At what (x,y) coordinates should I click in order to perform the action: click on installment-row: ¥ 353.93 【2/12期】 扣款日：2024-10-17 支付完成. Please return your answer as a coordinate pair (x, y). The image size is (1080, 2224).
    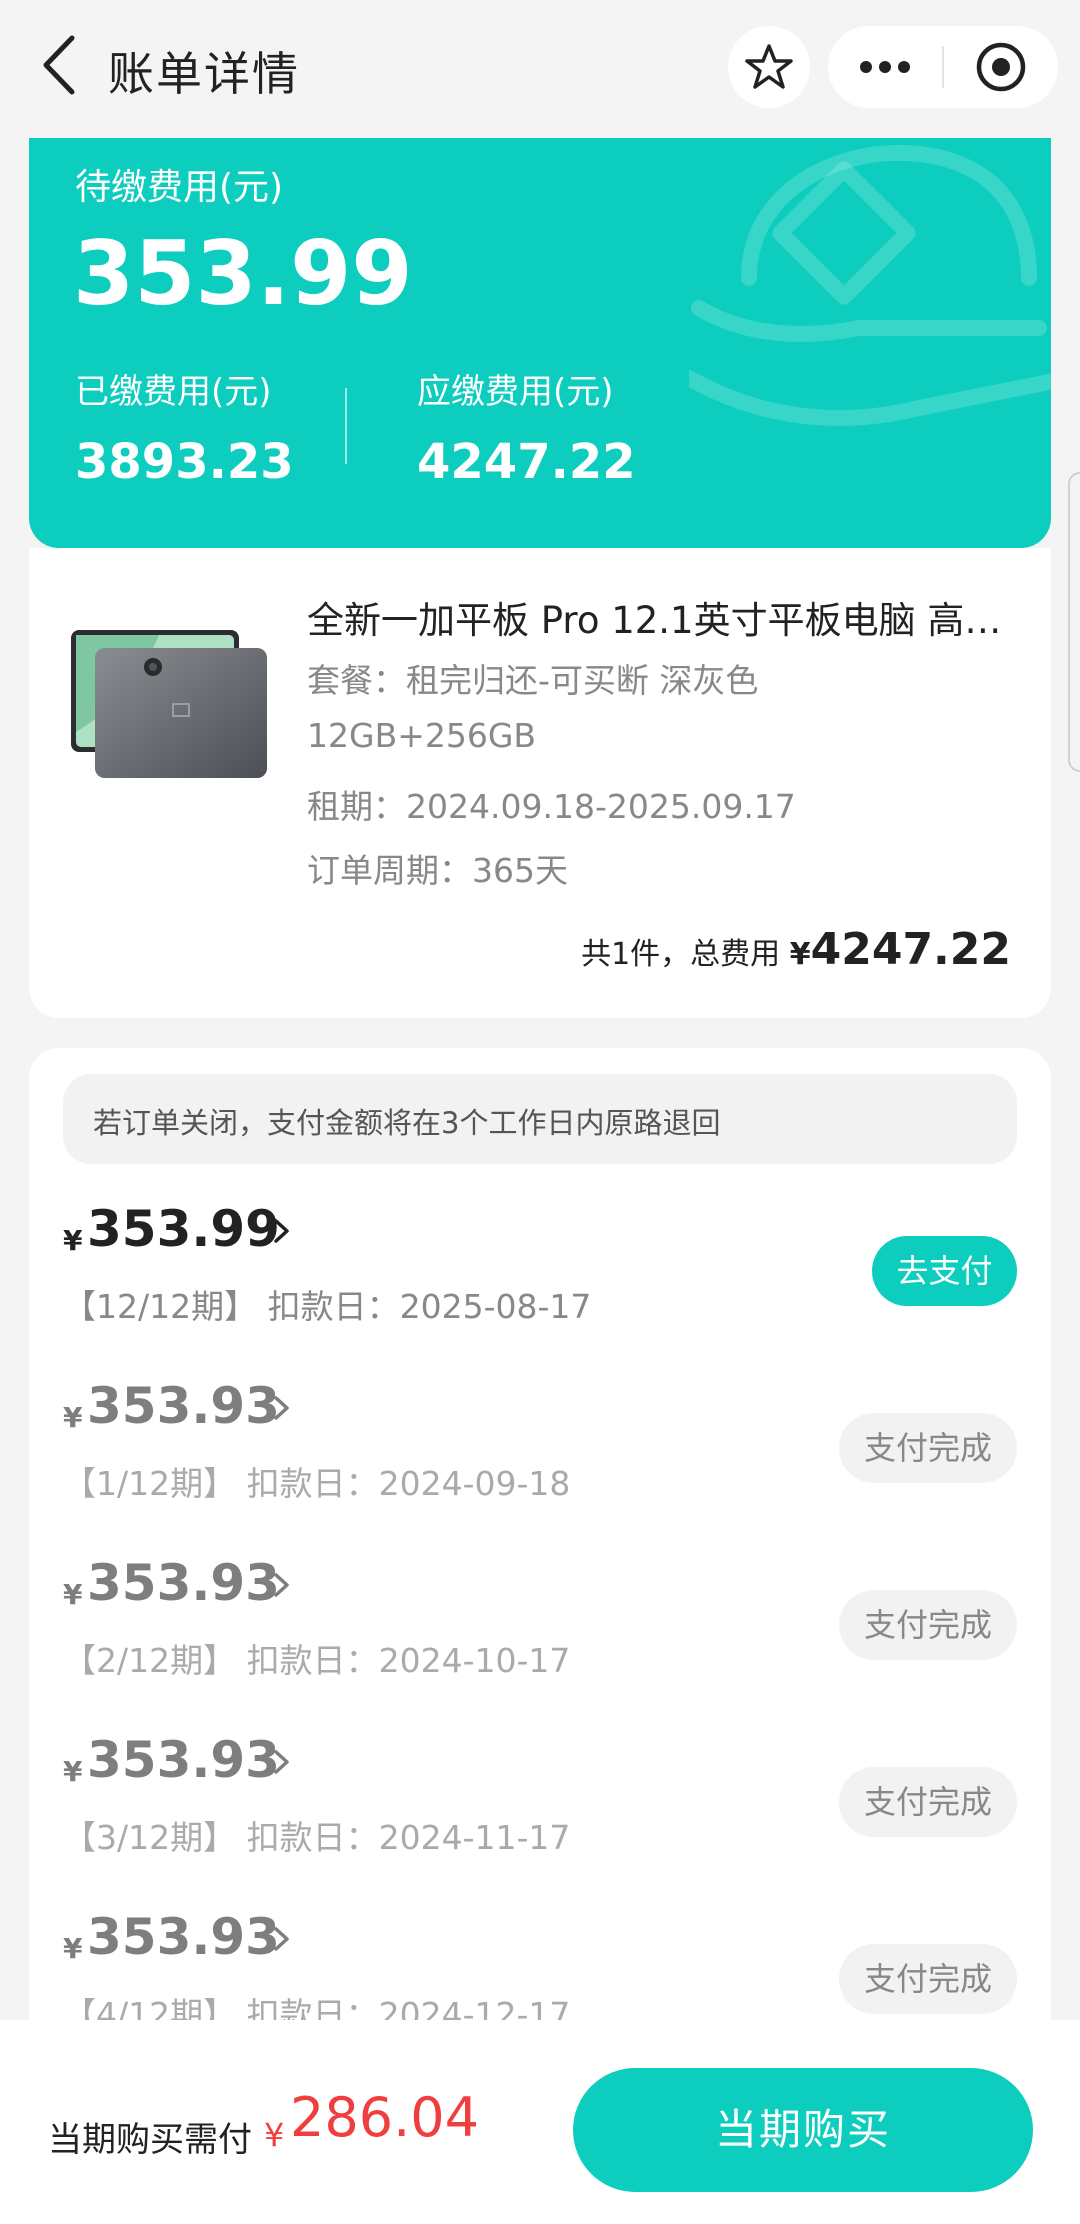
    Looking at the image, I should click on (540, 1639).